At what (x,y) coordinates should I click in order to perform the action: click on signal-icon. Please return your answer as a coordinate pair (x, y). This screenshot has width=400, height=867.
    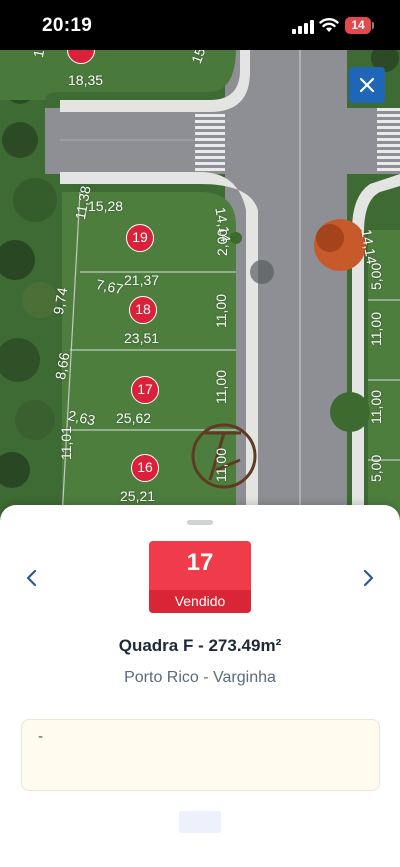
    Looking at the image, I should click on (303, 27).